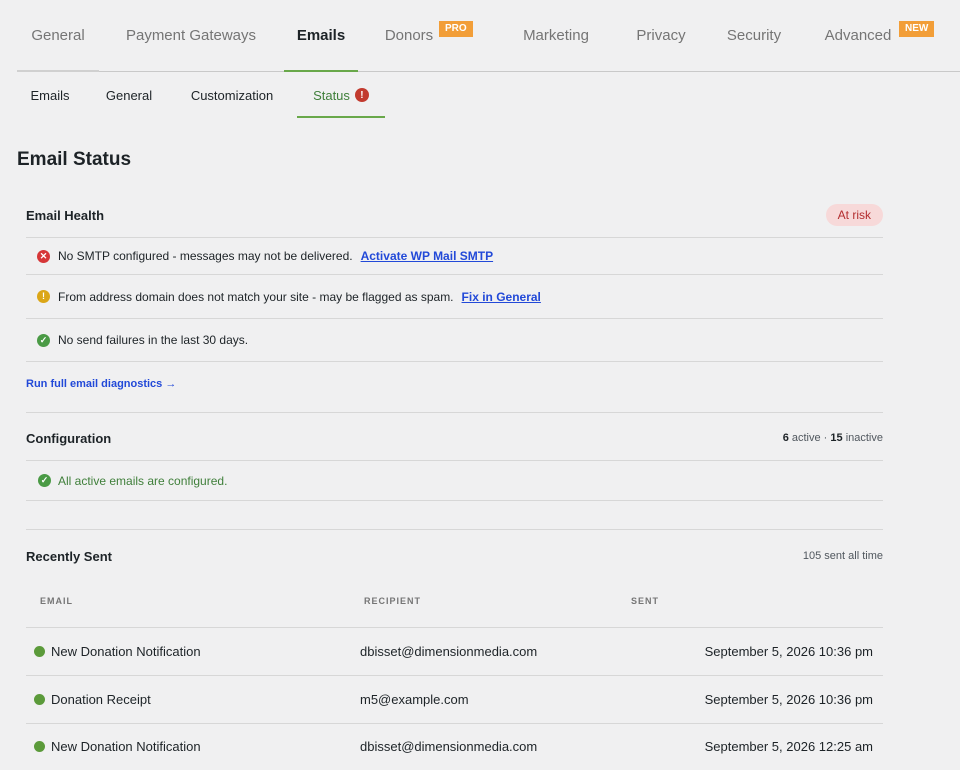  What do you see at coordinates (454, 215) in the screenshot?
I see `email-health-header: Email Health At risk` at bounding box center [454, 215].